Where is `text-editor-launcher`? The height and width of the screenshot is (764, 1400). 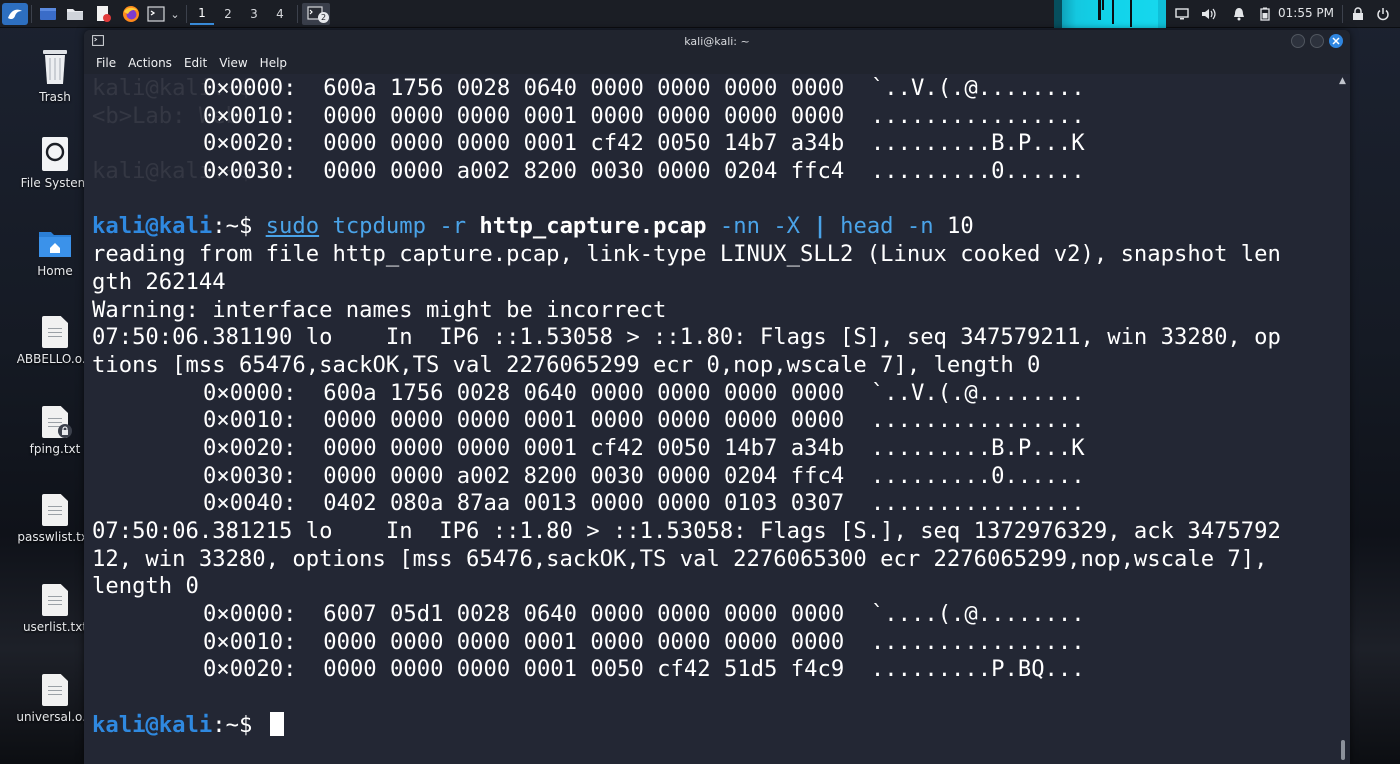 text-editor-launcher is located at coordinates (103, 14).